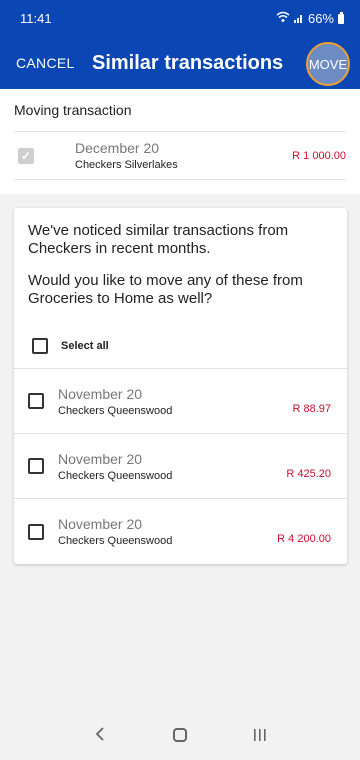 The width and height of the screenshot is (360, 760). Describe the element at coordinates (180, 18) in the screenshot. I see `status-bar: 11:41 66%` at that location.